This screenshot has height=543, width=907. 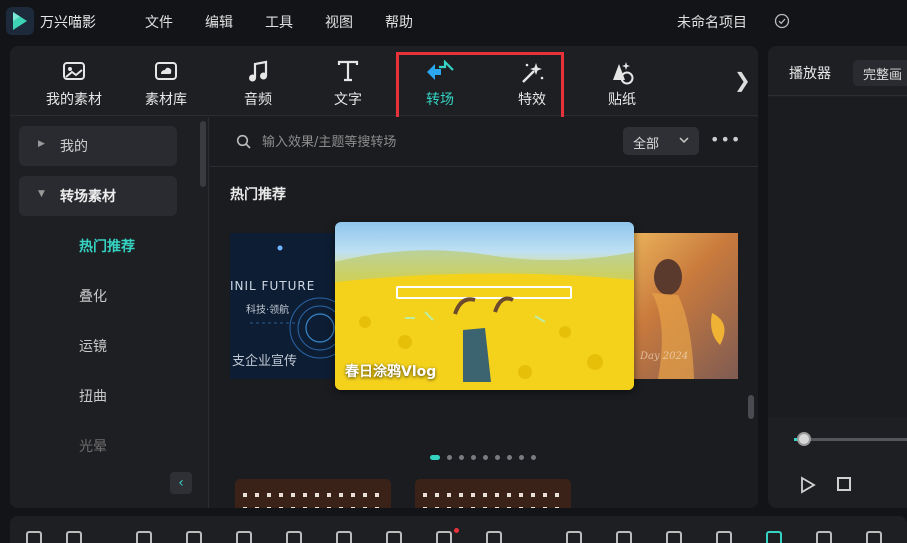 What do you see at coordinates (824, 537) in the screenshot?
I see `screen-icon` at bounding box center [824, 537].